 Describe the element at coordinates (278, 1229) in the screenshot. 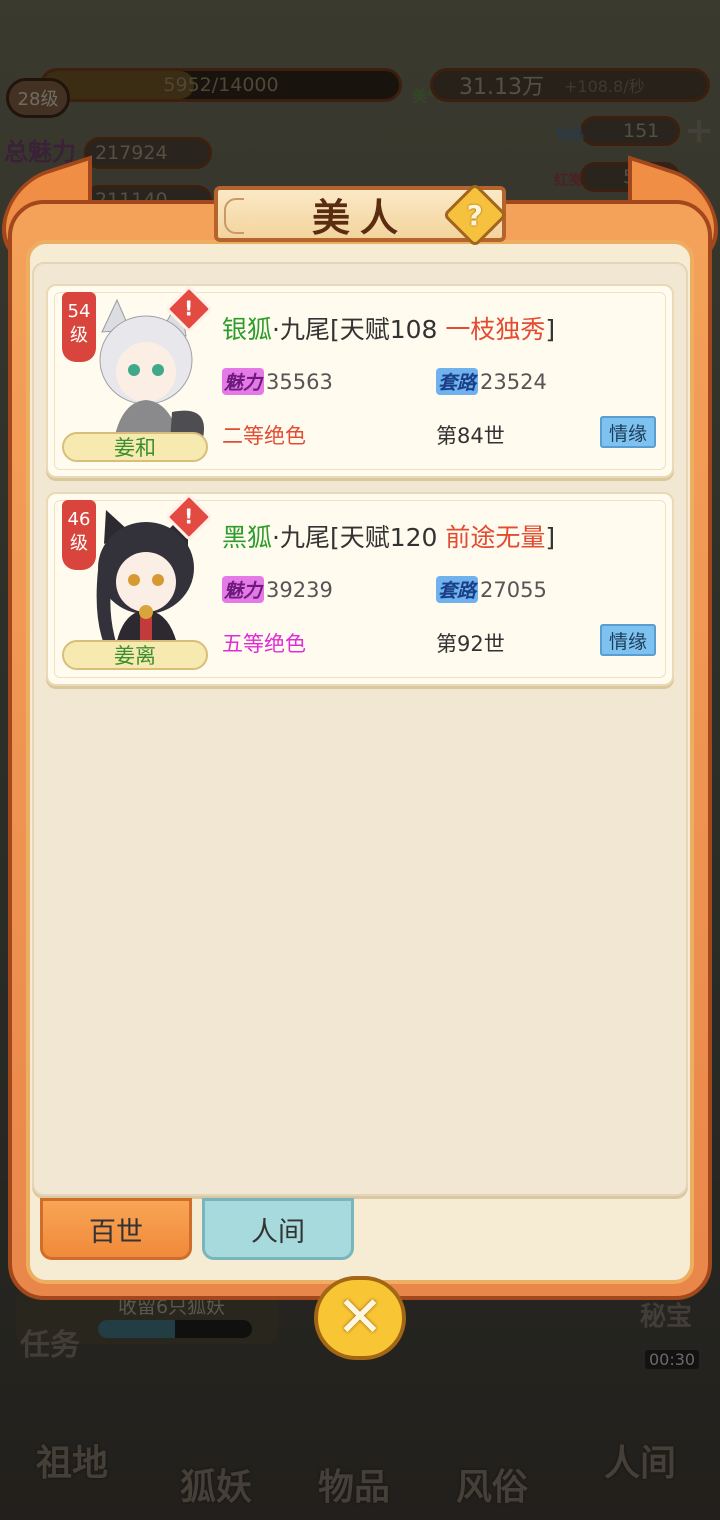

I see `tab-human-world: 人间` at that location.